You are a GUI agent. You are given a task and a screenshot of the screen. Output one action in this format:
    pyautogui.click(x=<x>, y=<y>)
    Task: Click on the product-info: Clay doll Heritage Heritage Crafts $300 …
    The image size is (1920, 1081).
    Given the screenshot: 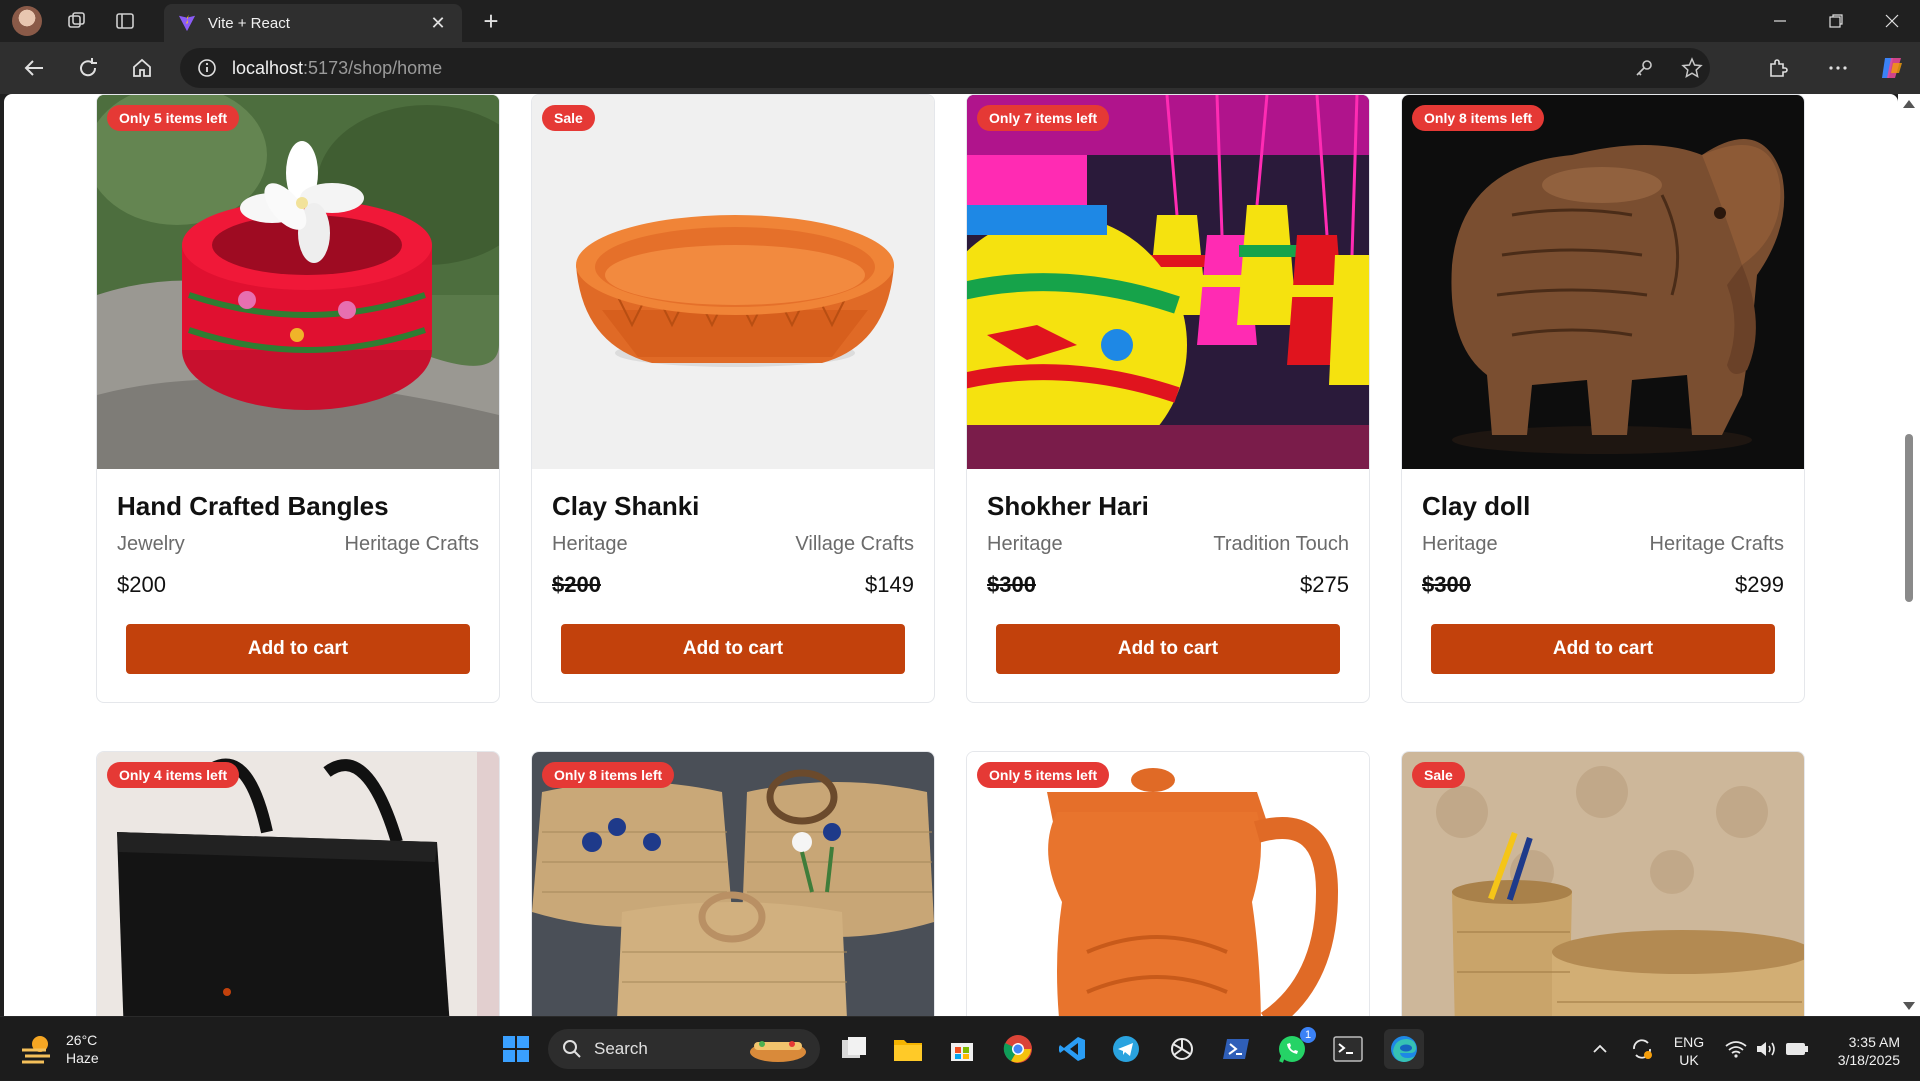 What is the action you would take?
    pyautogui.click(x=1603, y=585)
    